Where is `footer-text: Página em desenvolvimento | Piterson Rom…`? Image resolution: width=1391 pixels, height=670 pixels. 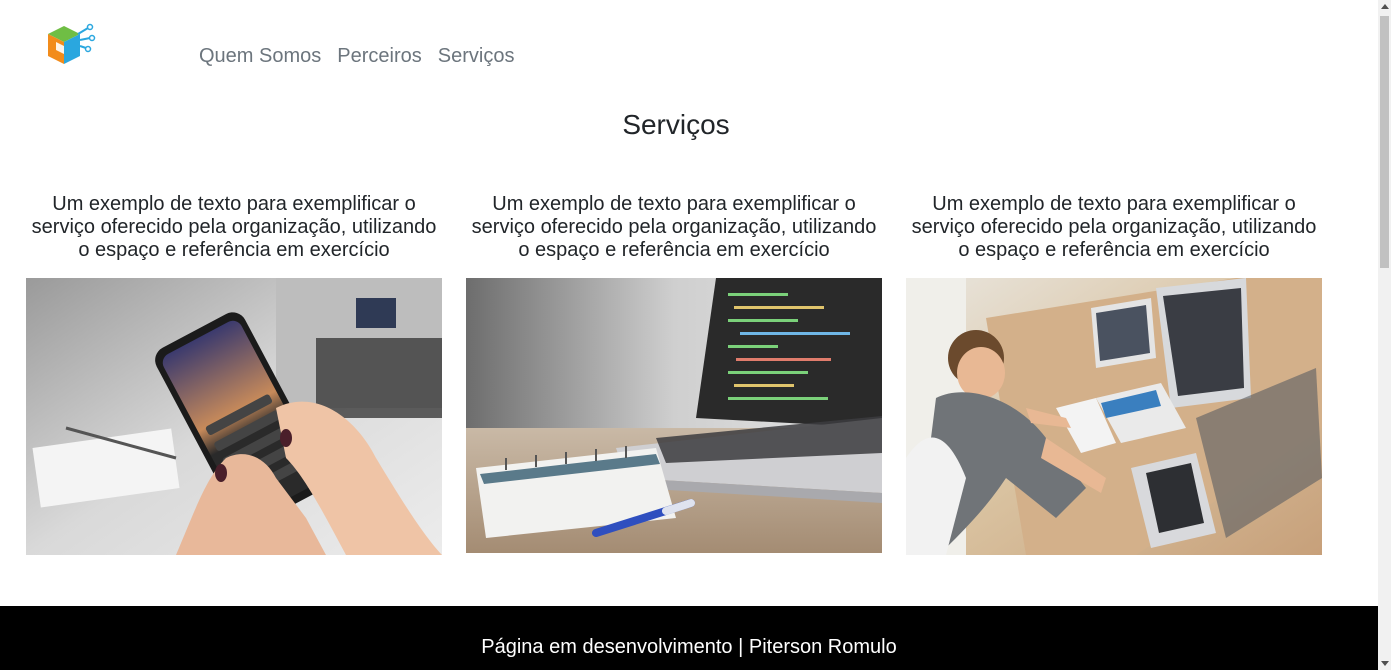
footer-text: Página em desenvolvimento | Piterson Rom… is located at coordinates (689, 647).